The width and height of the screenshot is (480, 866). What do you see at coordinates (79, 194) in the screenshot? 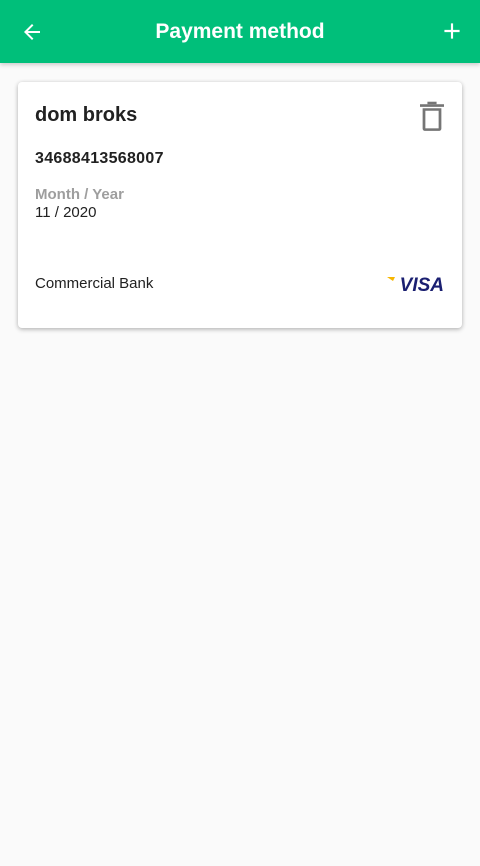
I see `expiry-label: Month / Year` at bounding box center [79, 194].